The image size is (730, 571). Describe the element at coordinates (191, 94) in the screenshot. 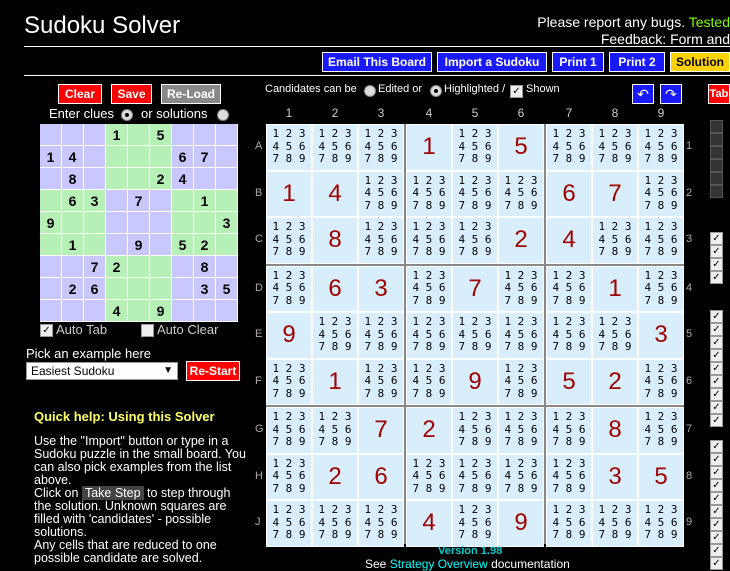

I see `reload-button: Re-Load` at that location.